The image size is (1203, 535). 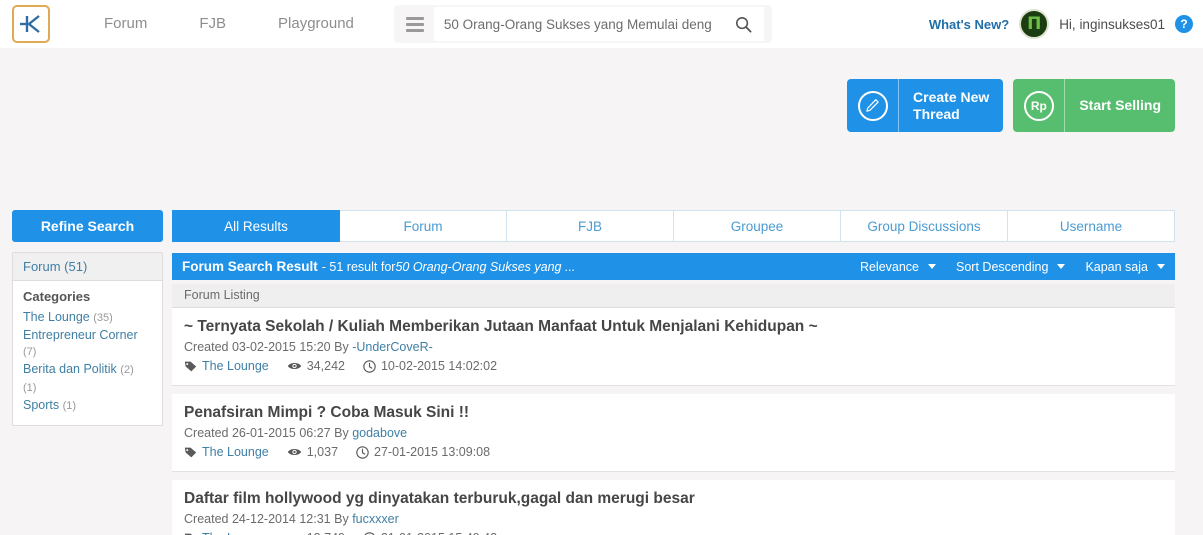 I want to click on rupiah-icon: Rp, so click(x=1039, y=105).